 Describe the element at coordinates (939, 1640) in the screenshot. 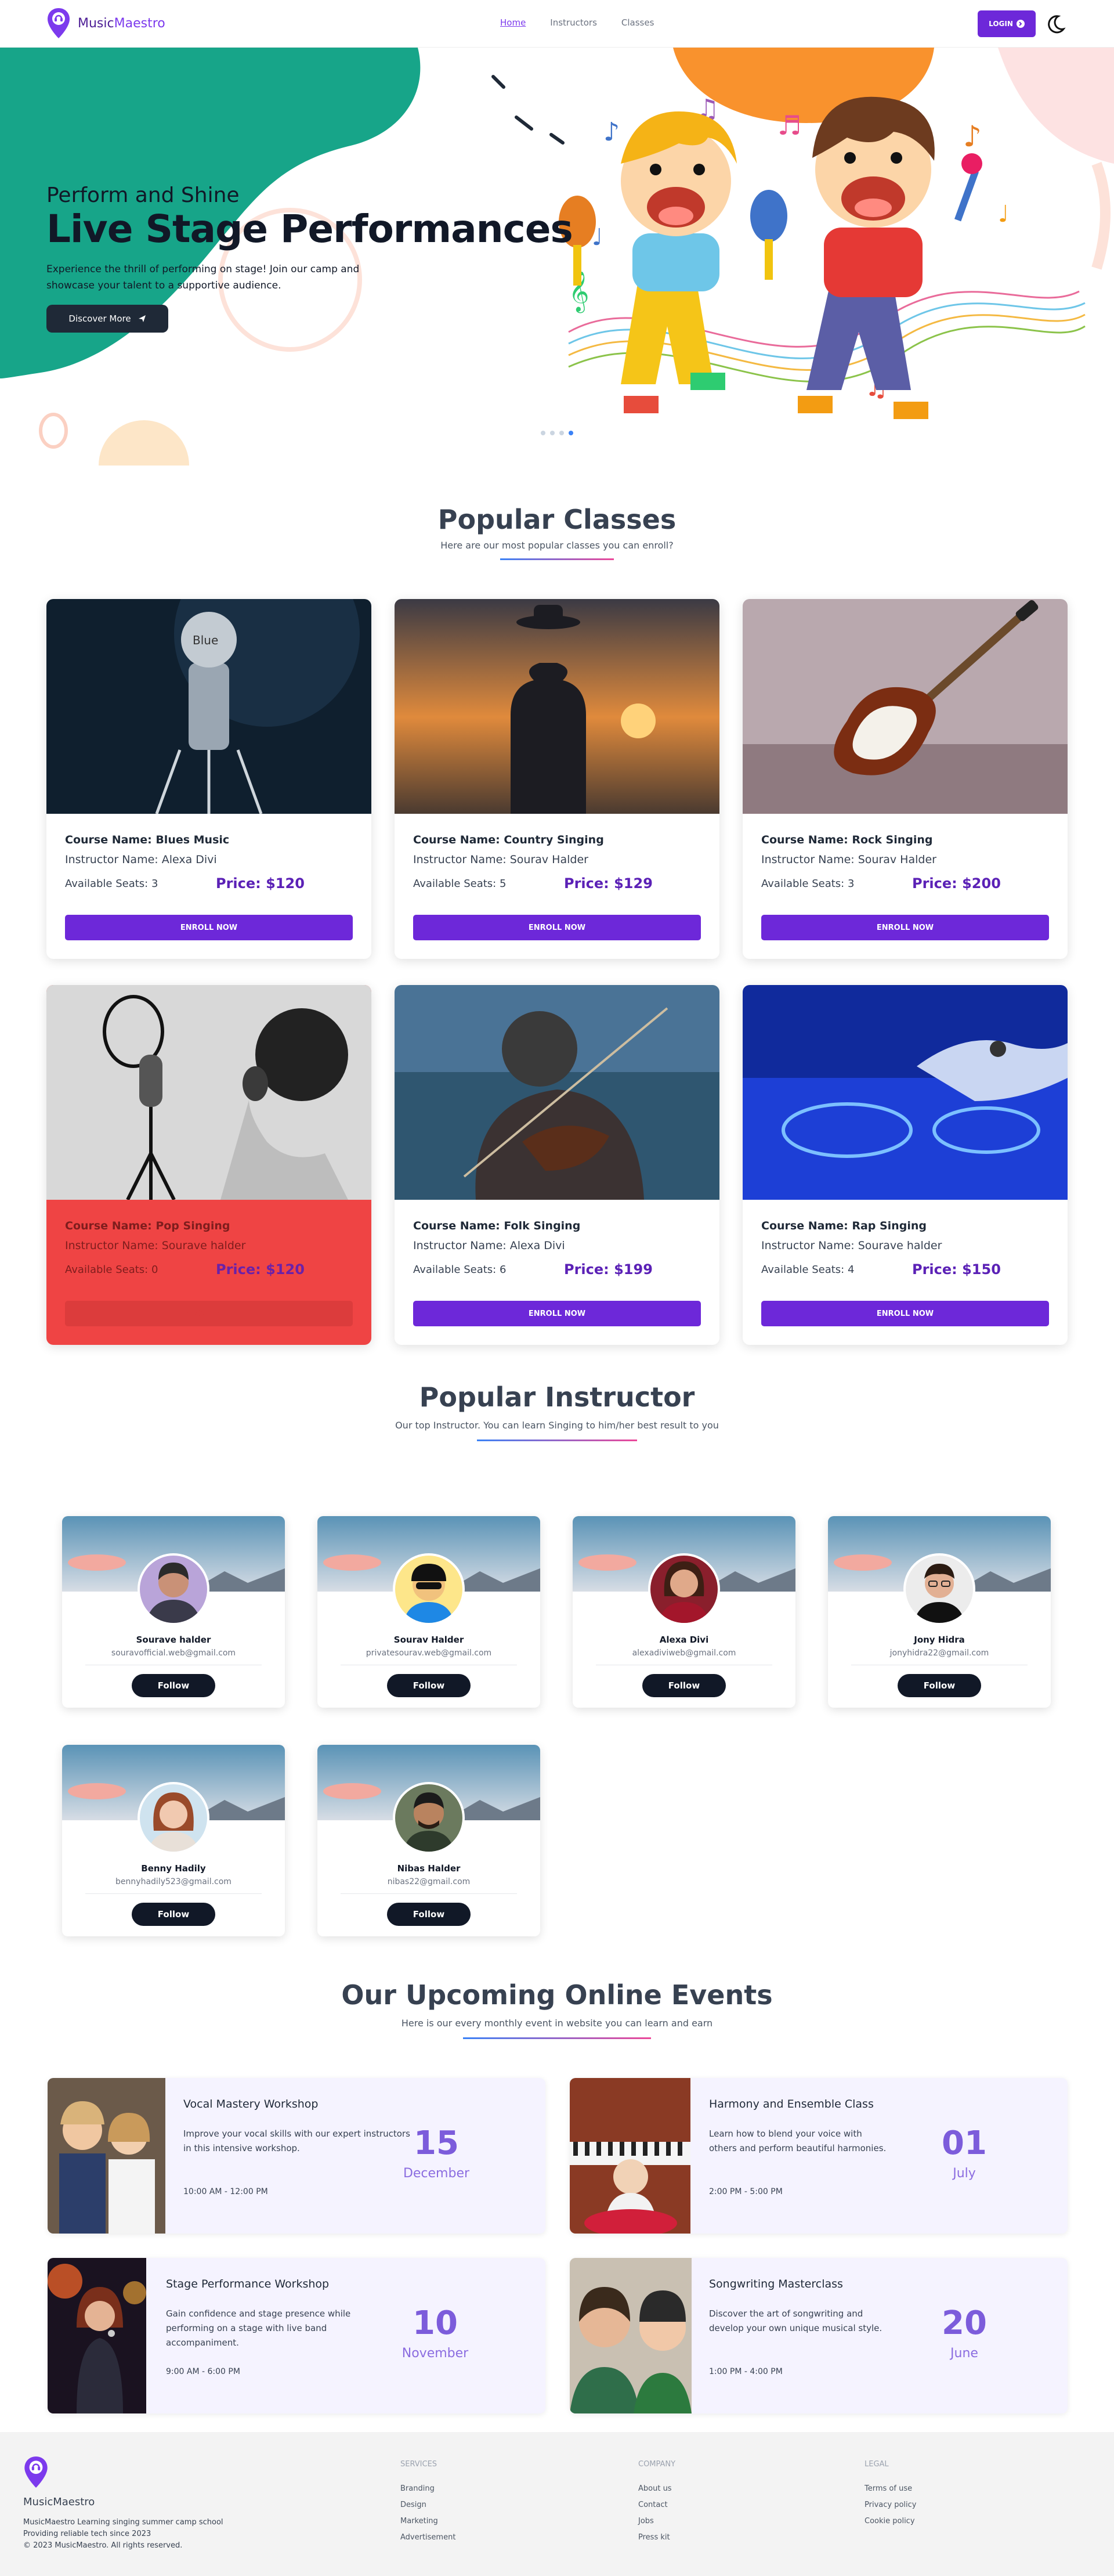

I see `instructor-name: Jony Hidra` at that location.